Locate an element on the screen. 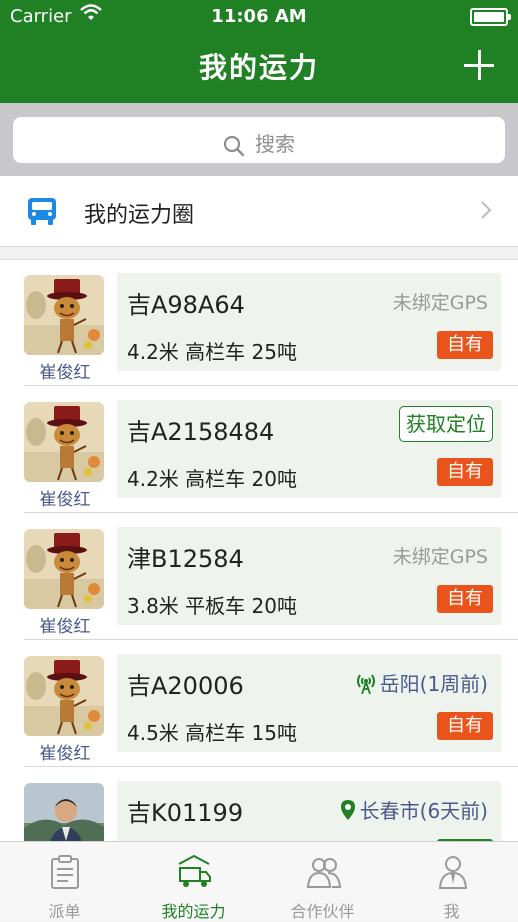  nav-header: Carrier 11:06 AM 我的运力 is located at coordinates (259, 51).